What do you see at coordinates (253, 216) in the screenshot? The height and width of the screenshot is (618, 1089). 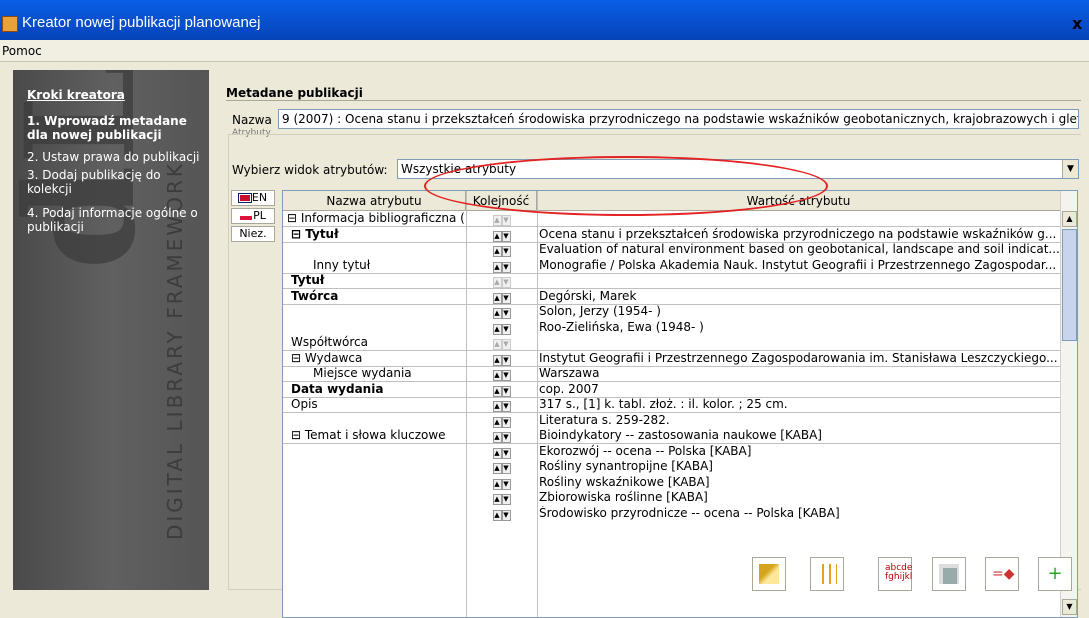 I see `lang-pl-button: PL` at bounding box center [253, 216].